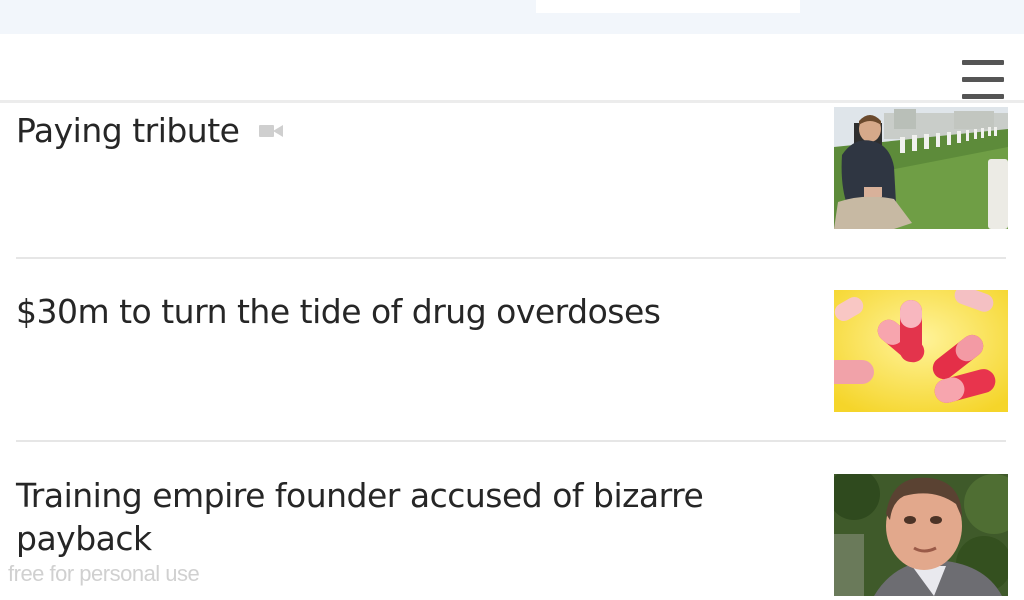 Image resolution: width=1024 pixels, height=600 pixels. Describe the element at coordinates (983, 96) in the screenshot. I see `menu-bar-bottom` at that location.